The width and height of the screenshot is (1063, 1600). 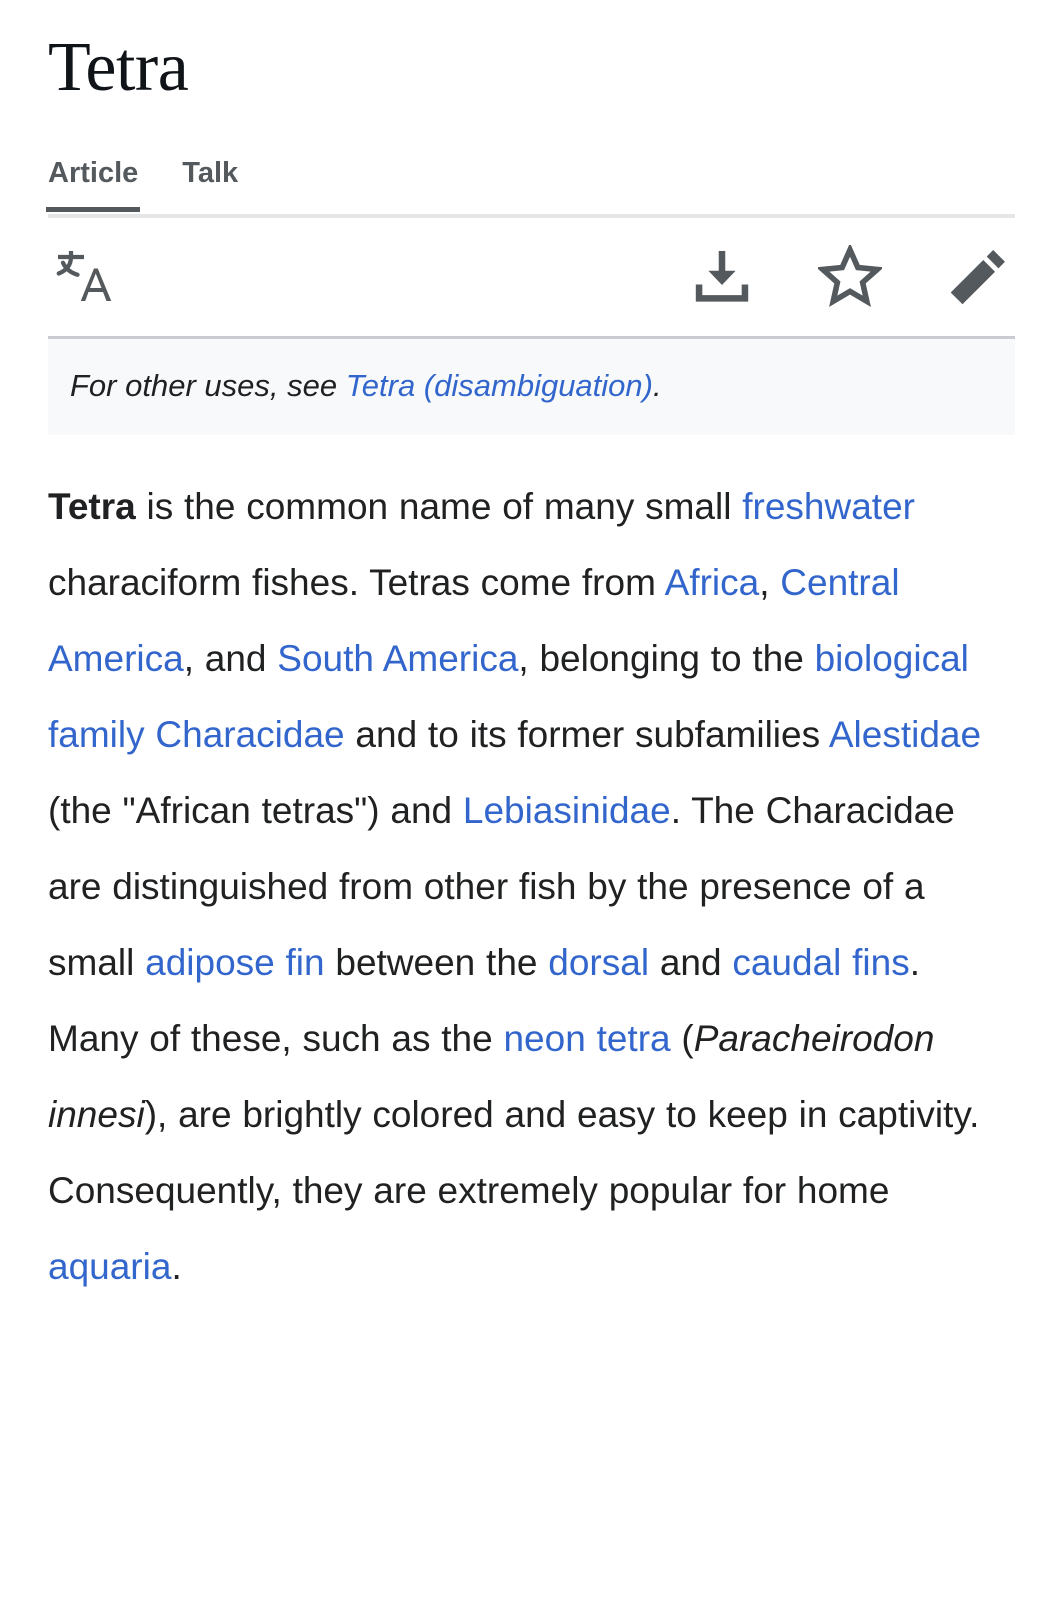 I want to click on article-tabs: Article Talk, so click(x=530, y=187).